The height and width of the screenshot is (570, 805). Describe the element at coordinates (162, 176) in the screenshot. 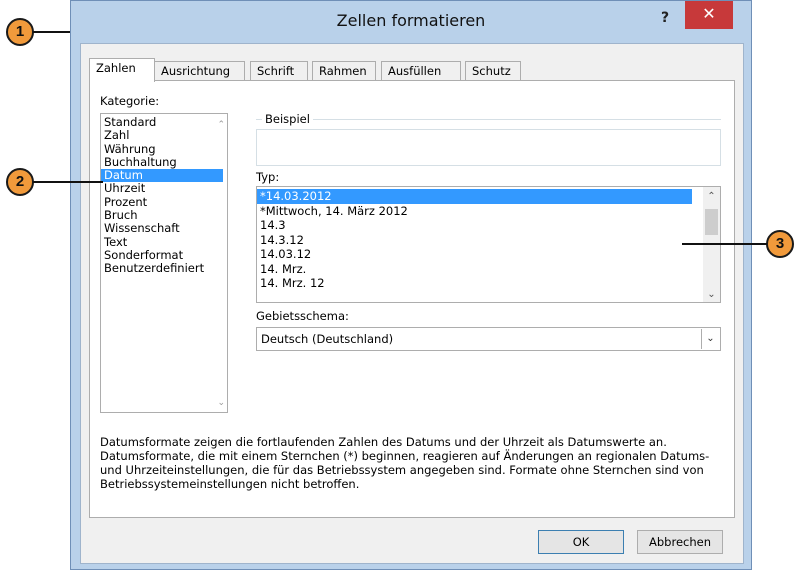

I see `category-item-selected: Datum` at that location.